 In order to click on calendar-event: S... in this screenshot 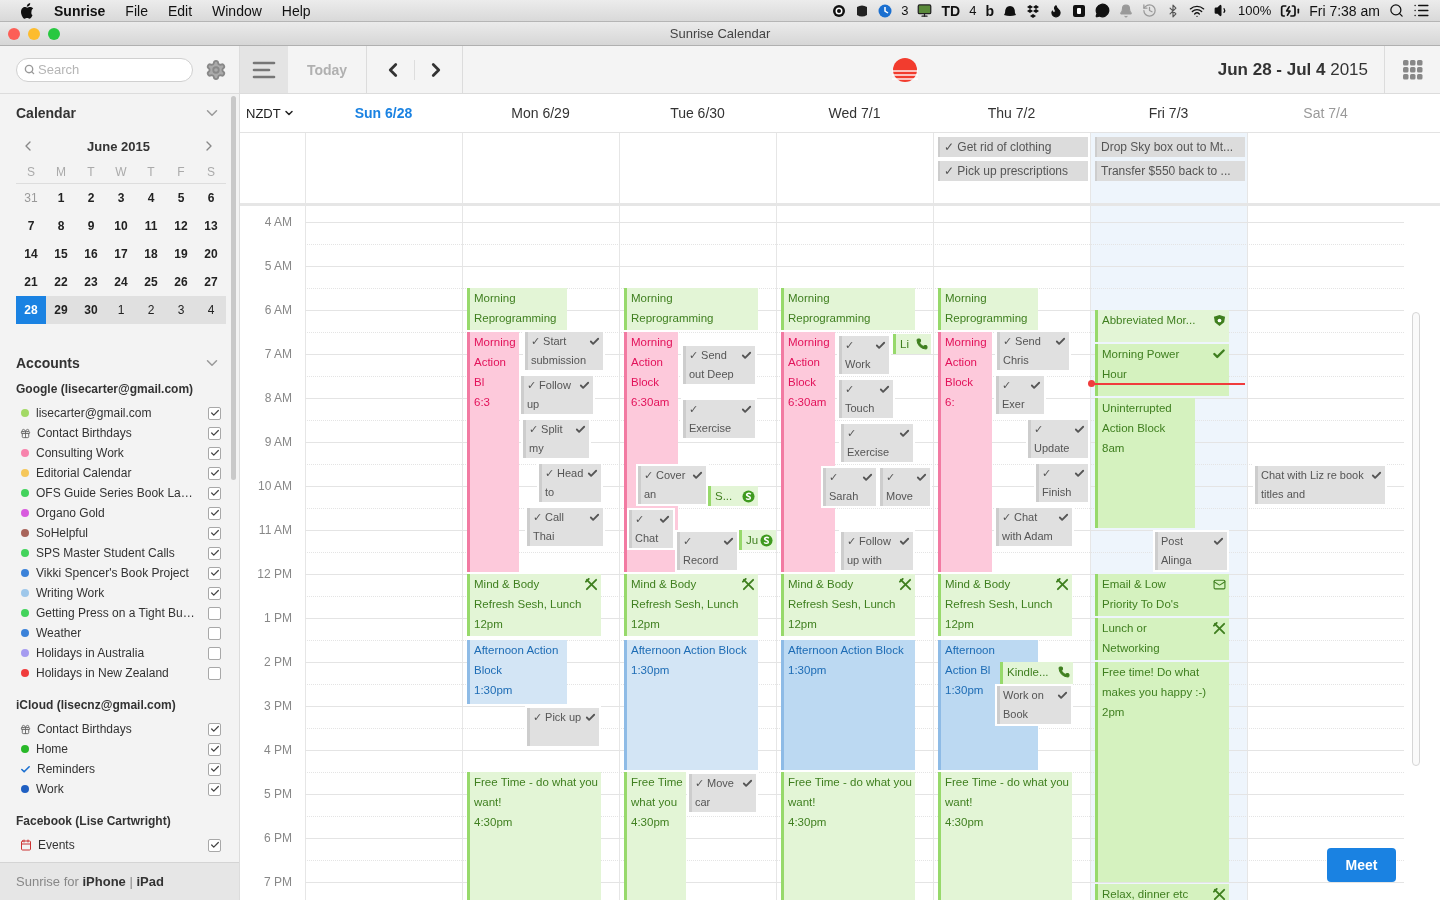, I will do `click(733, 496)`.